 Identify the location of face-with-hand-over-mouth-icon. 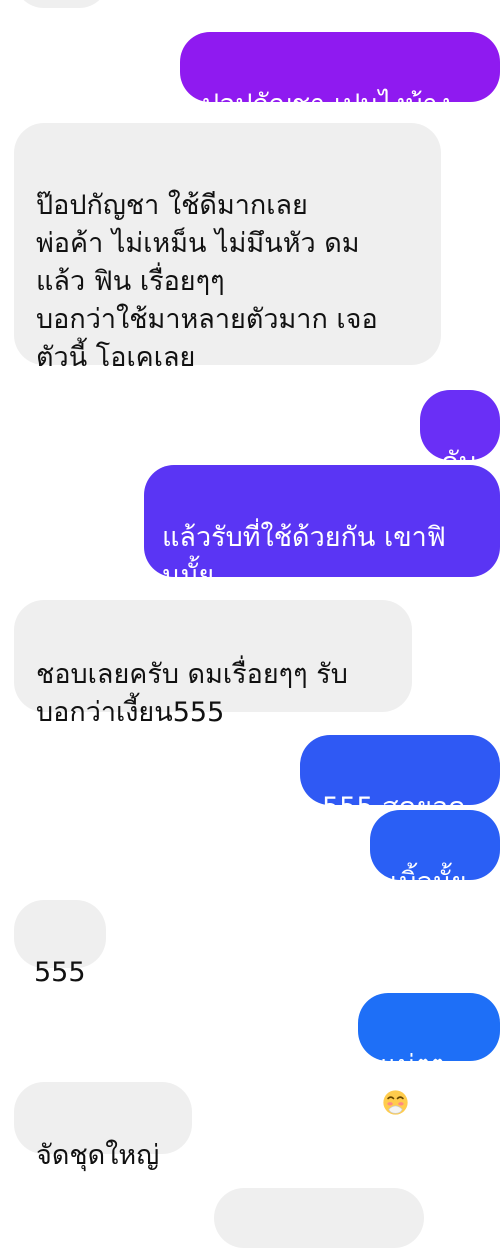
(395, 1102).